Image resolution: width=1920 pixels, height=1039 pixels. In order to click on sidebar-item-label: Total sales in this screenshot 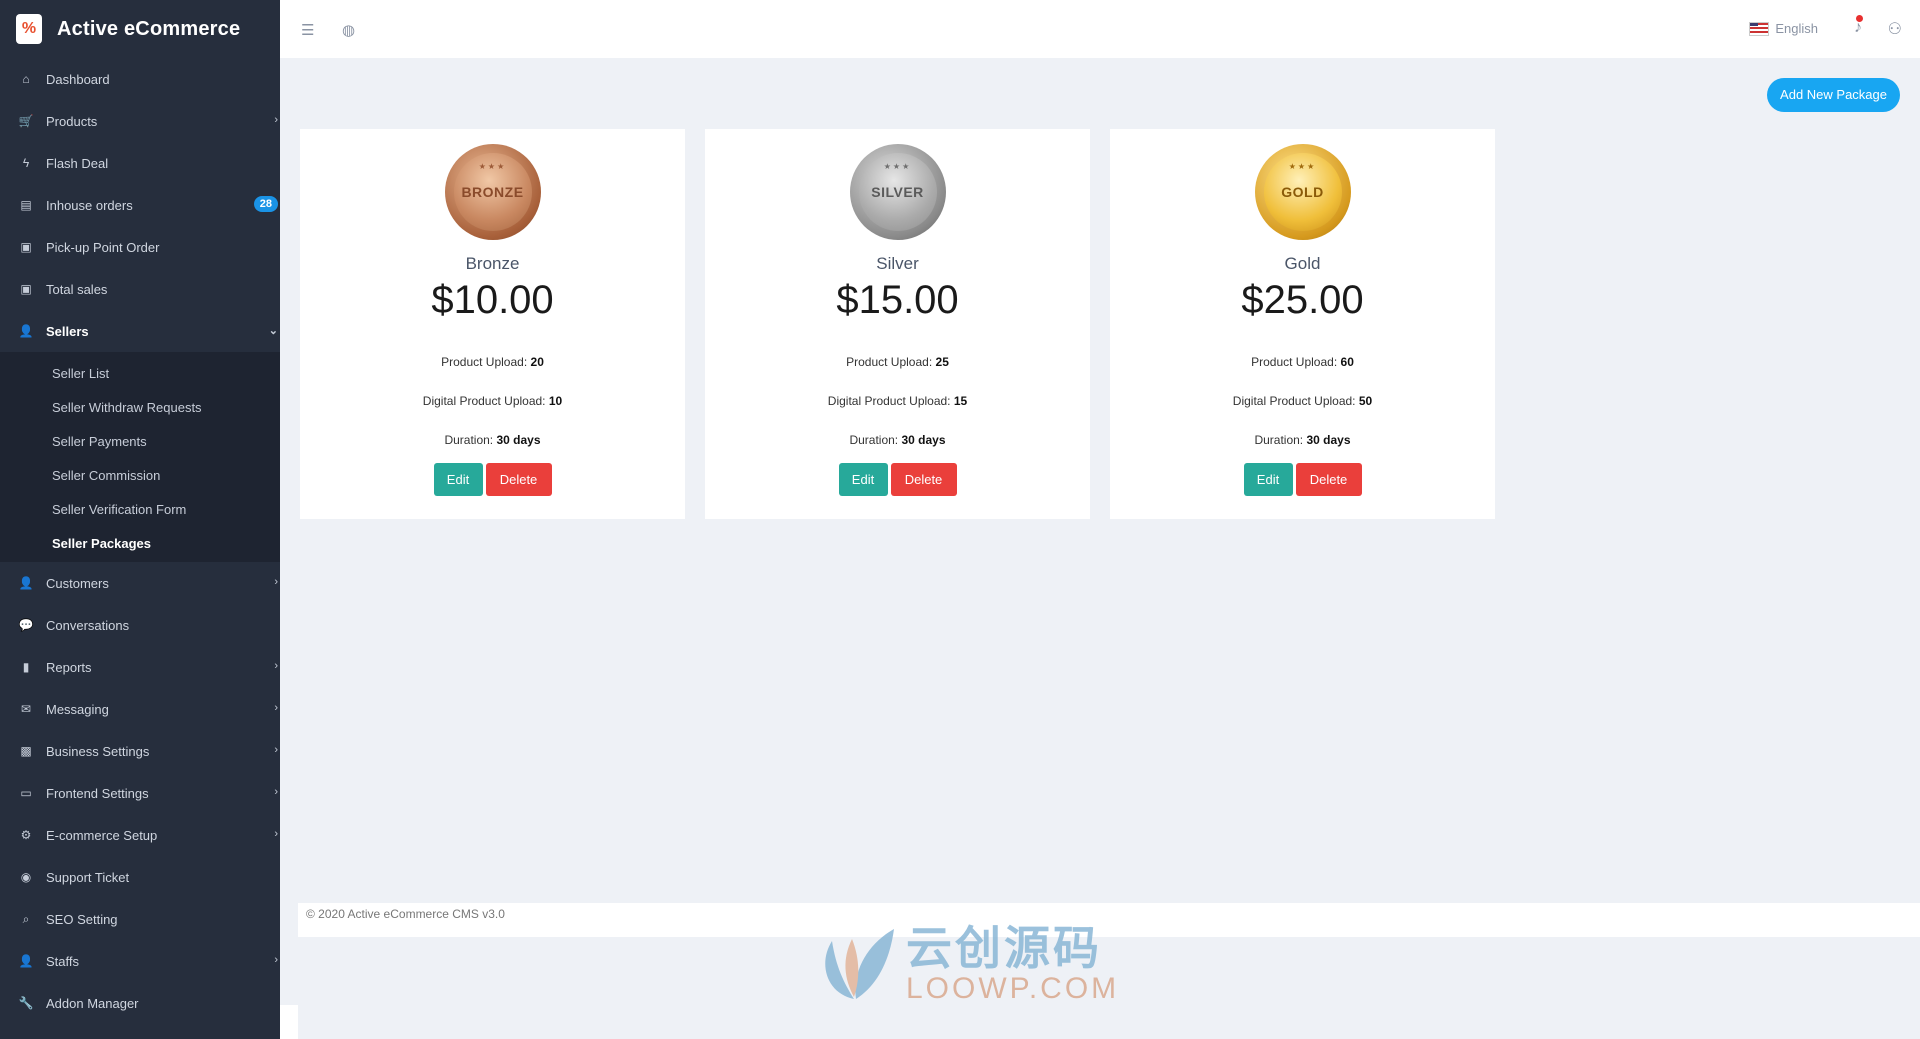, I will do `click(77, 289)`.